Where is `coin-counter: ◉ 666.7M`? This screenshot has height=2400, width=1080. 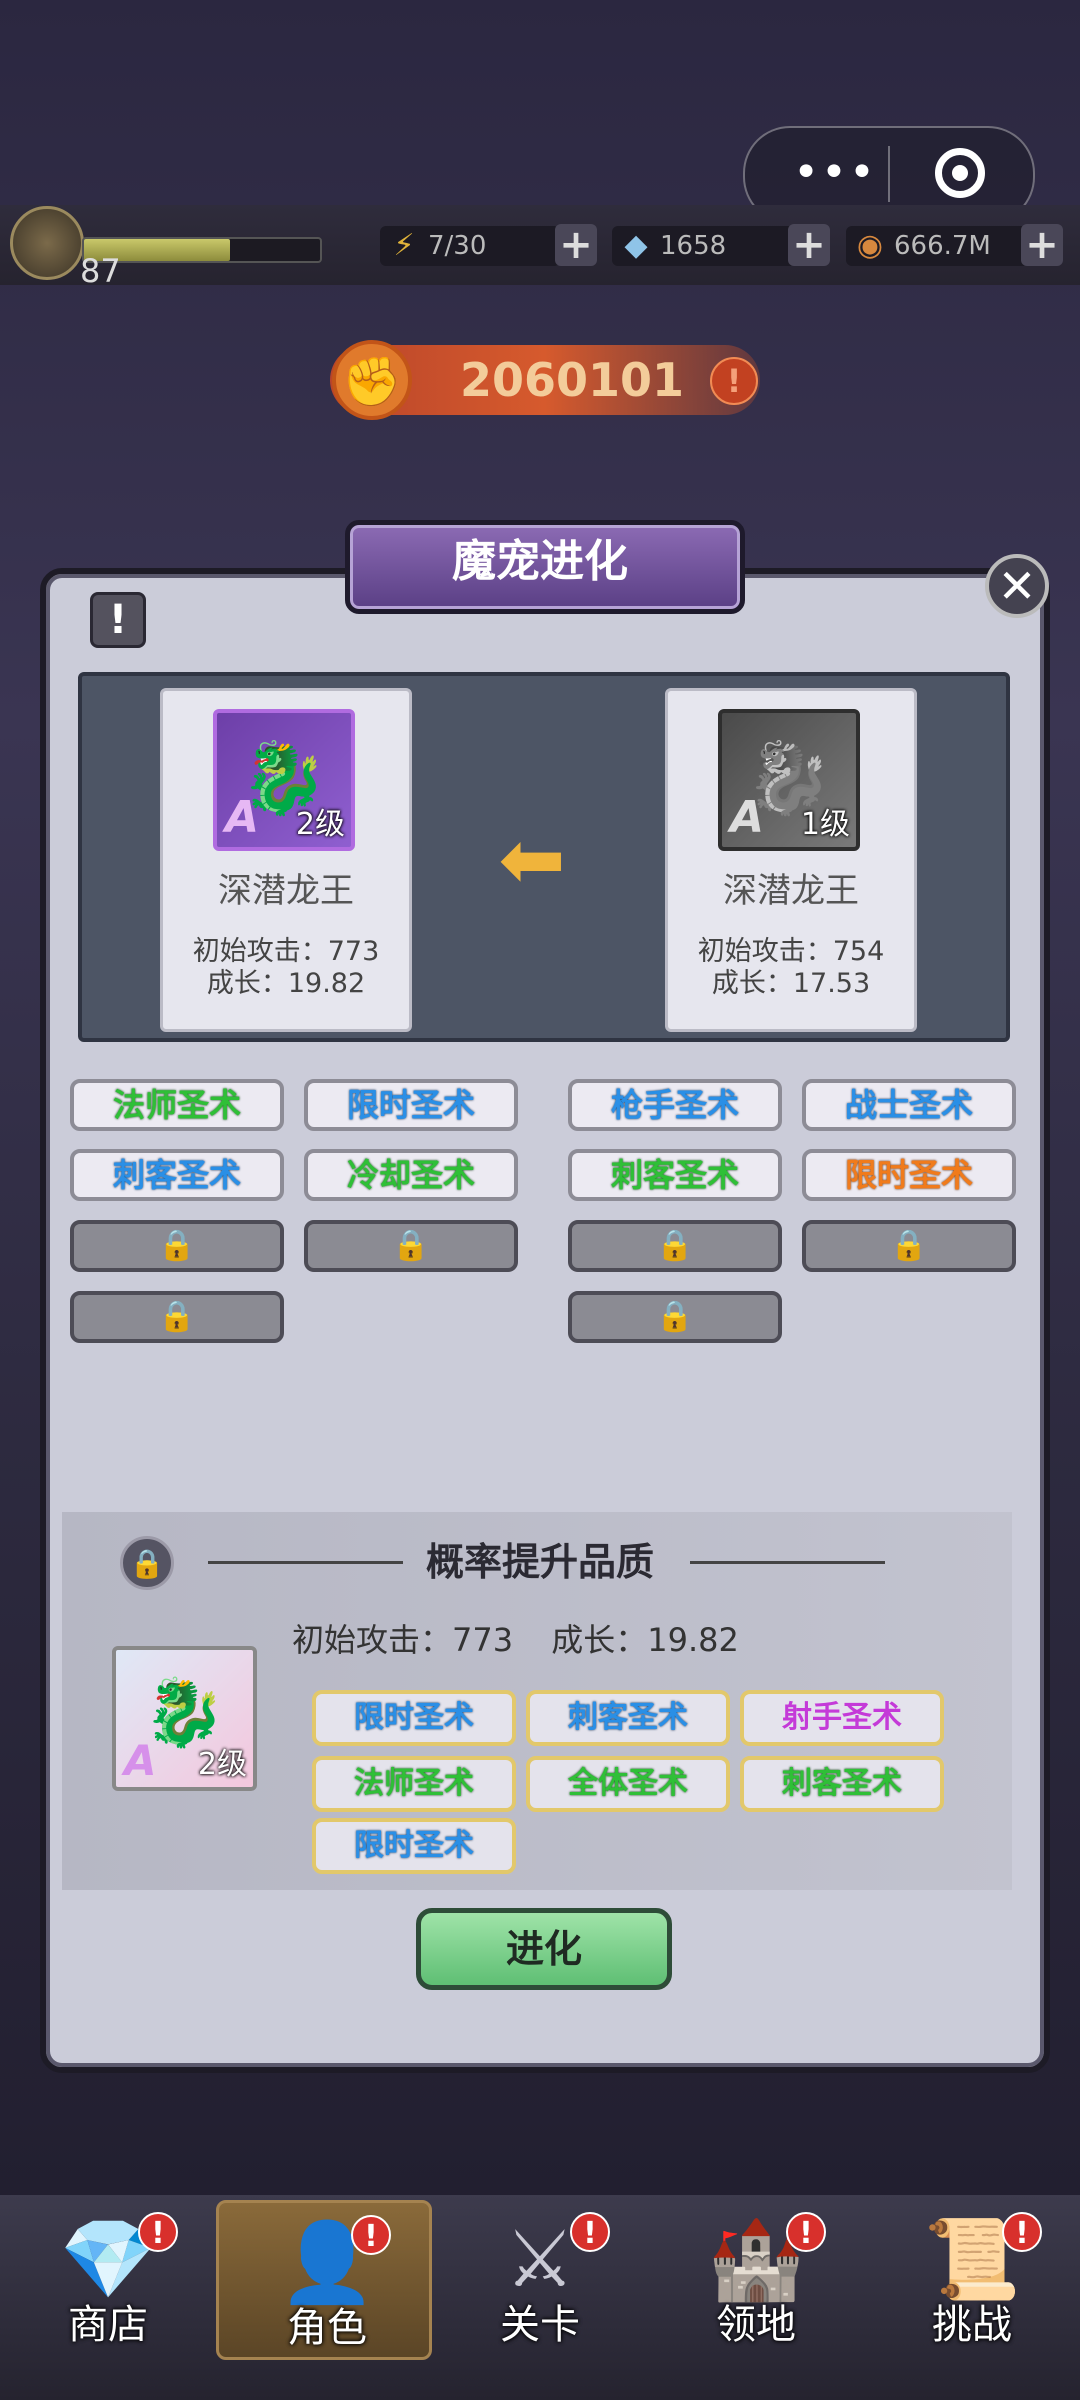
coin-counter: ◉ 666.7M is located at coordinates (941, 246).